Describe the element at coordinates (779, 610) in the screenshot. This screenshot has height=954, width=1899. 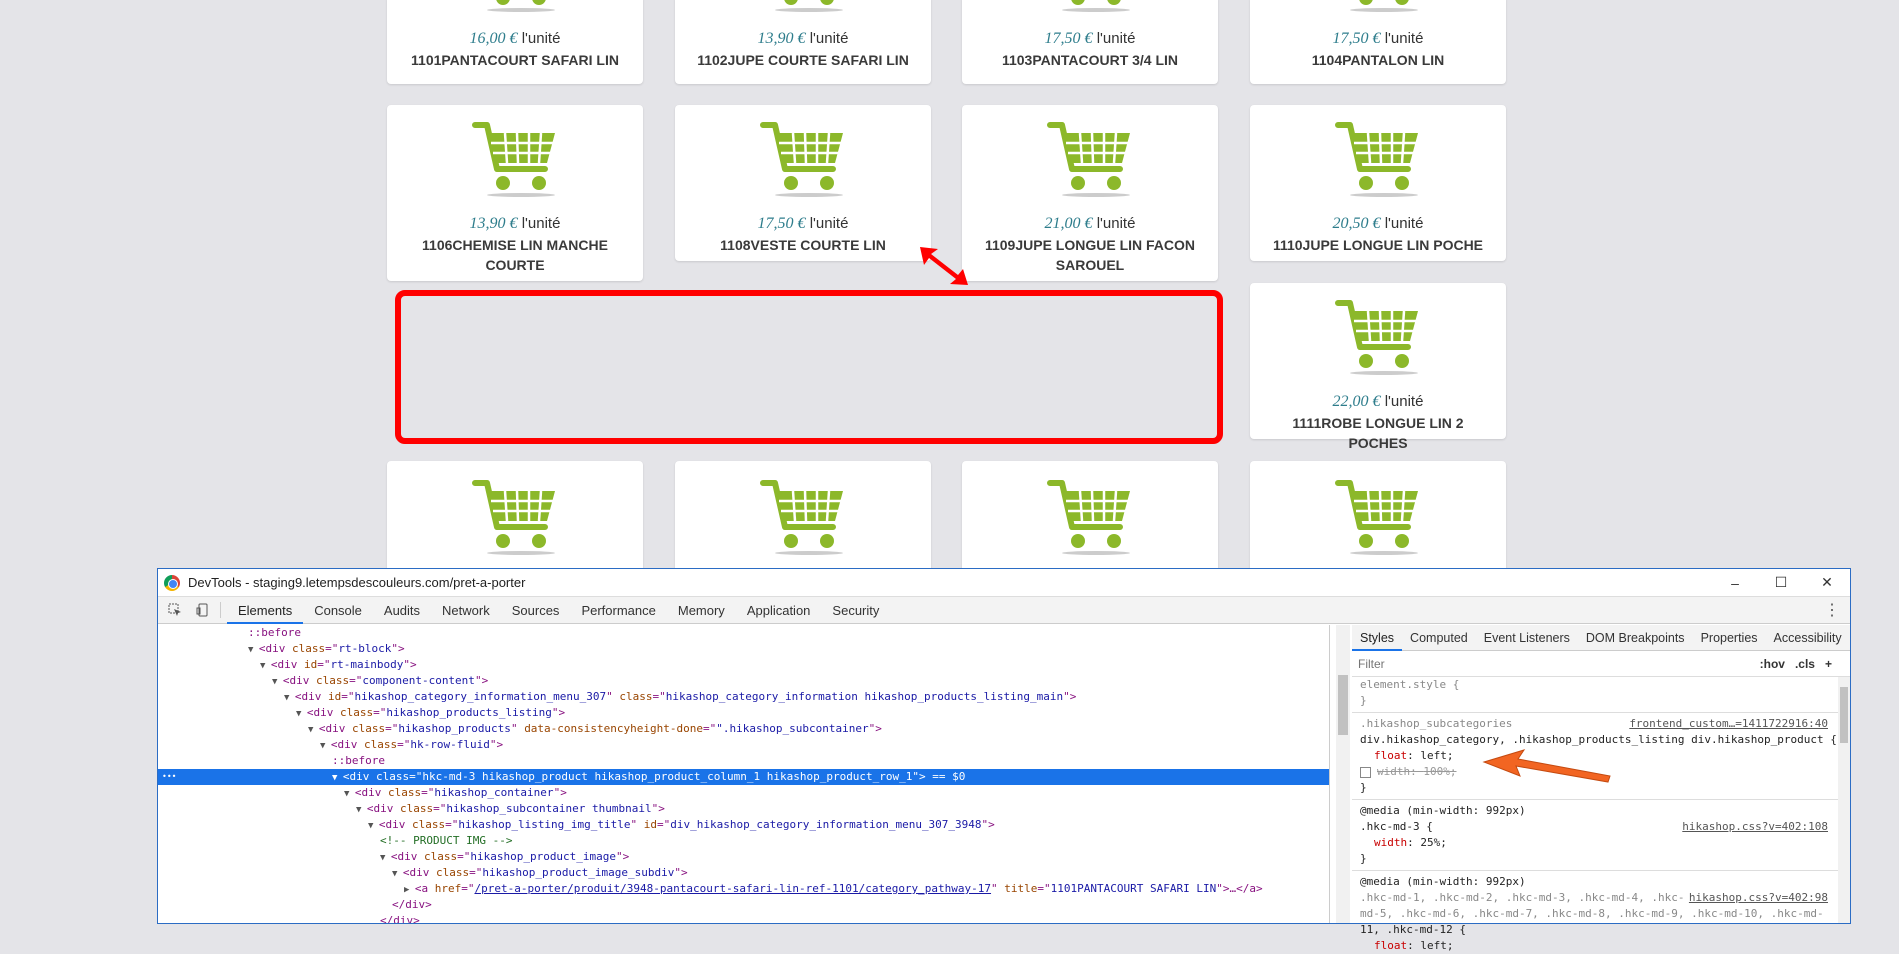
I see `tab-application: Application` at that location.